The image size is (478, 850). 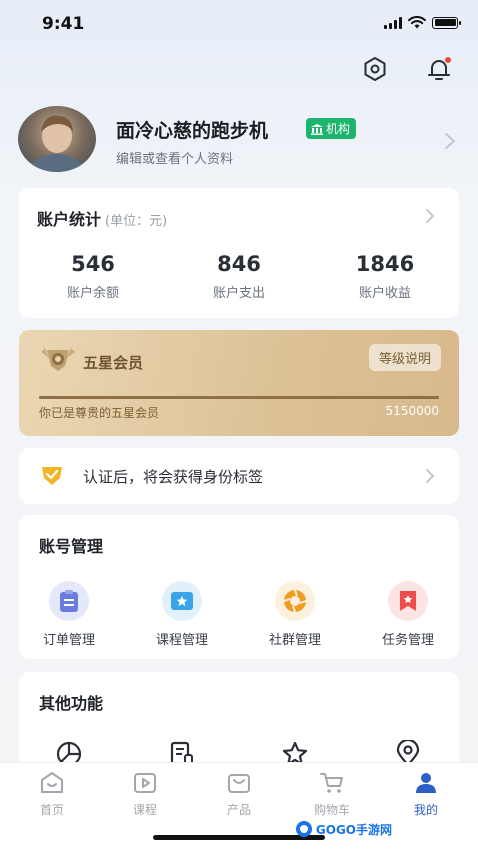 What do you see at coordinates (338, 129) in the screenshot?
I see `org-badge-label: 机构` at bounding box center [338, 129].